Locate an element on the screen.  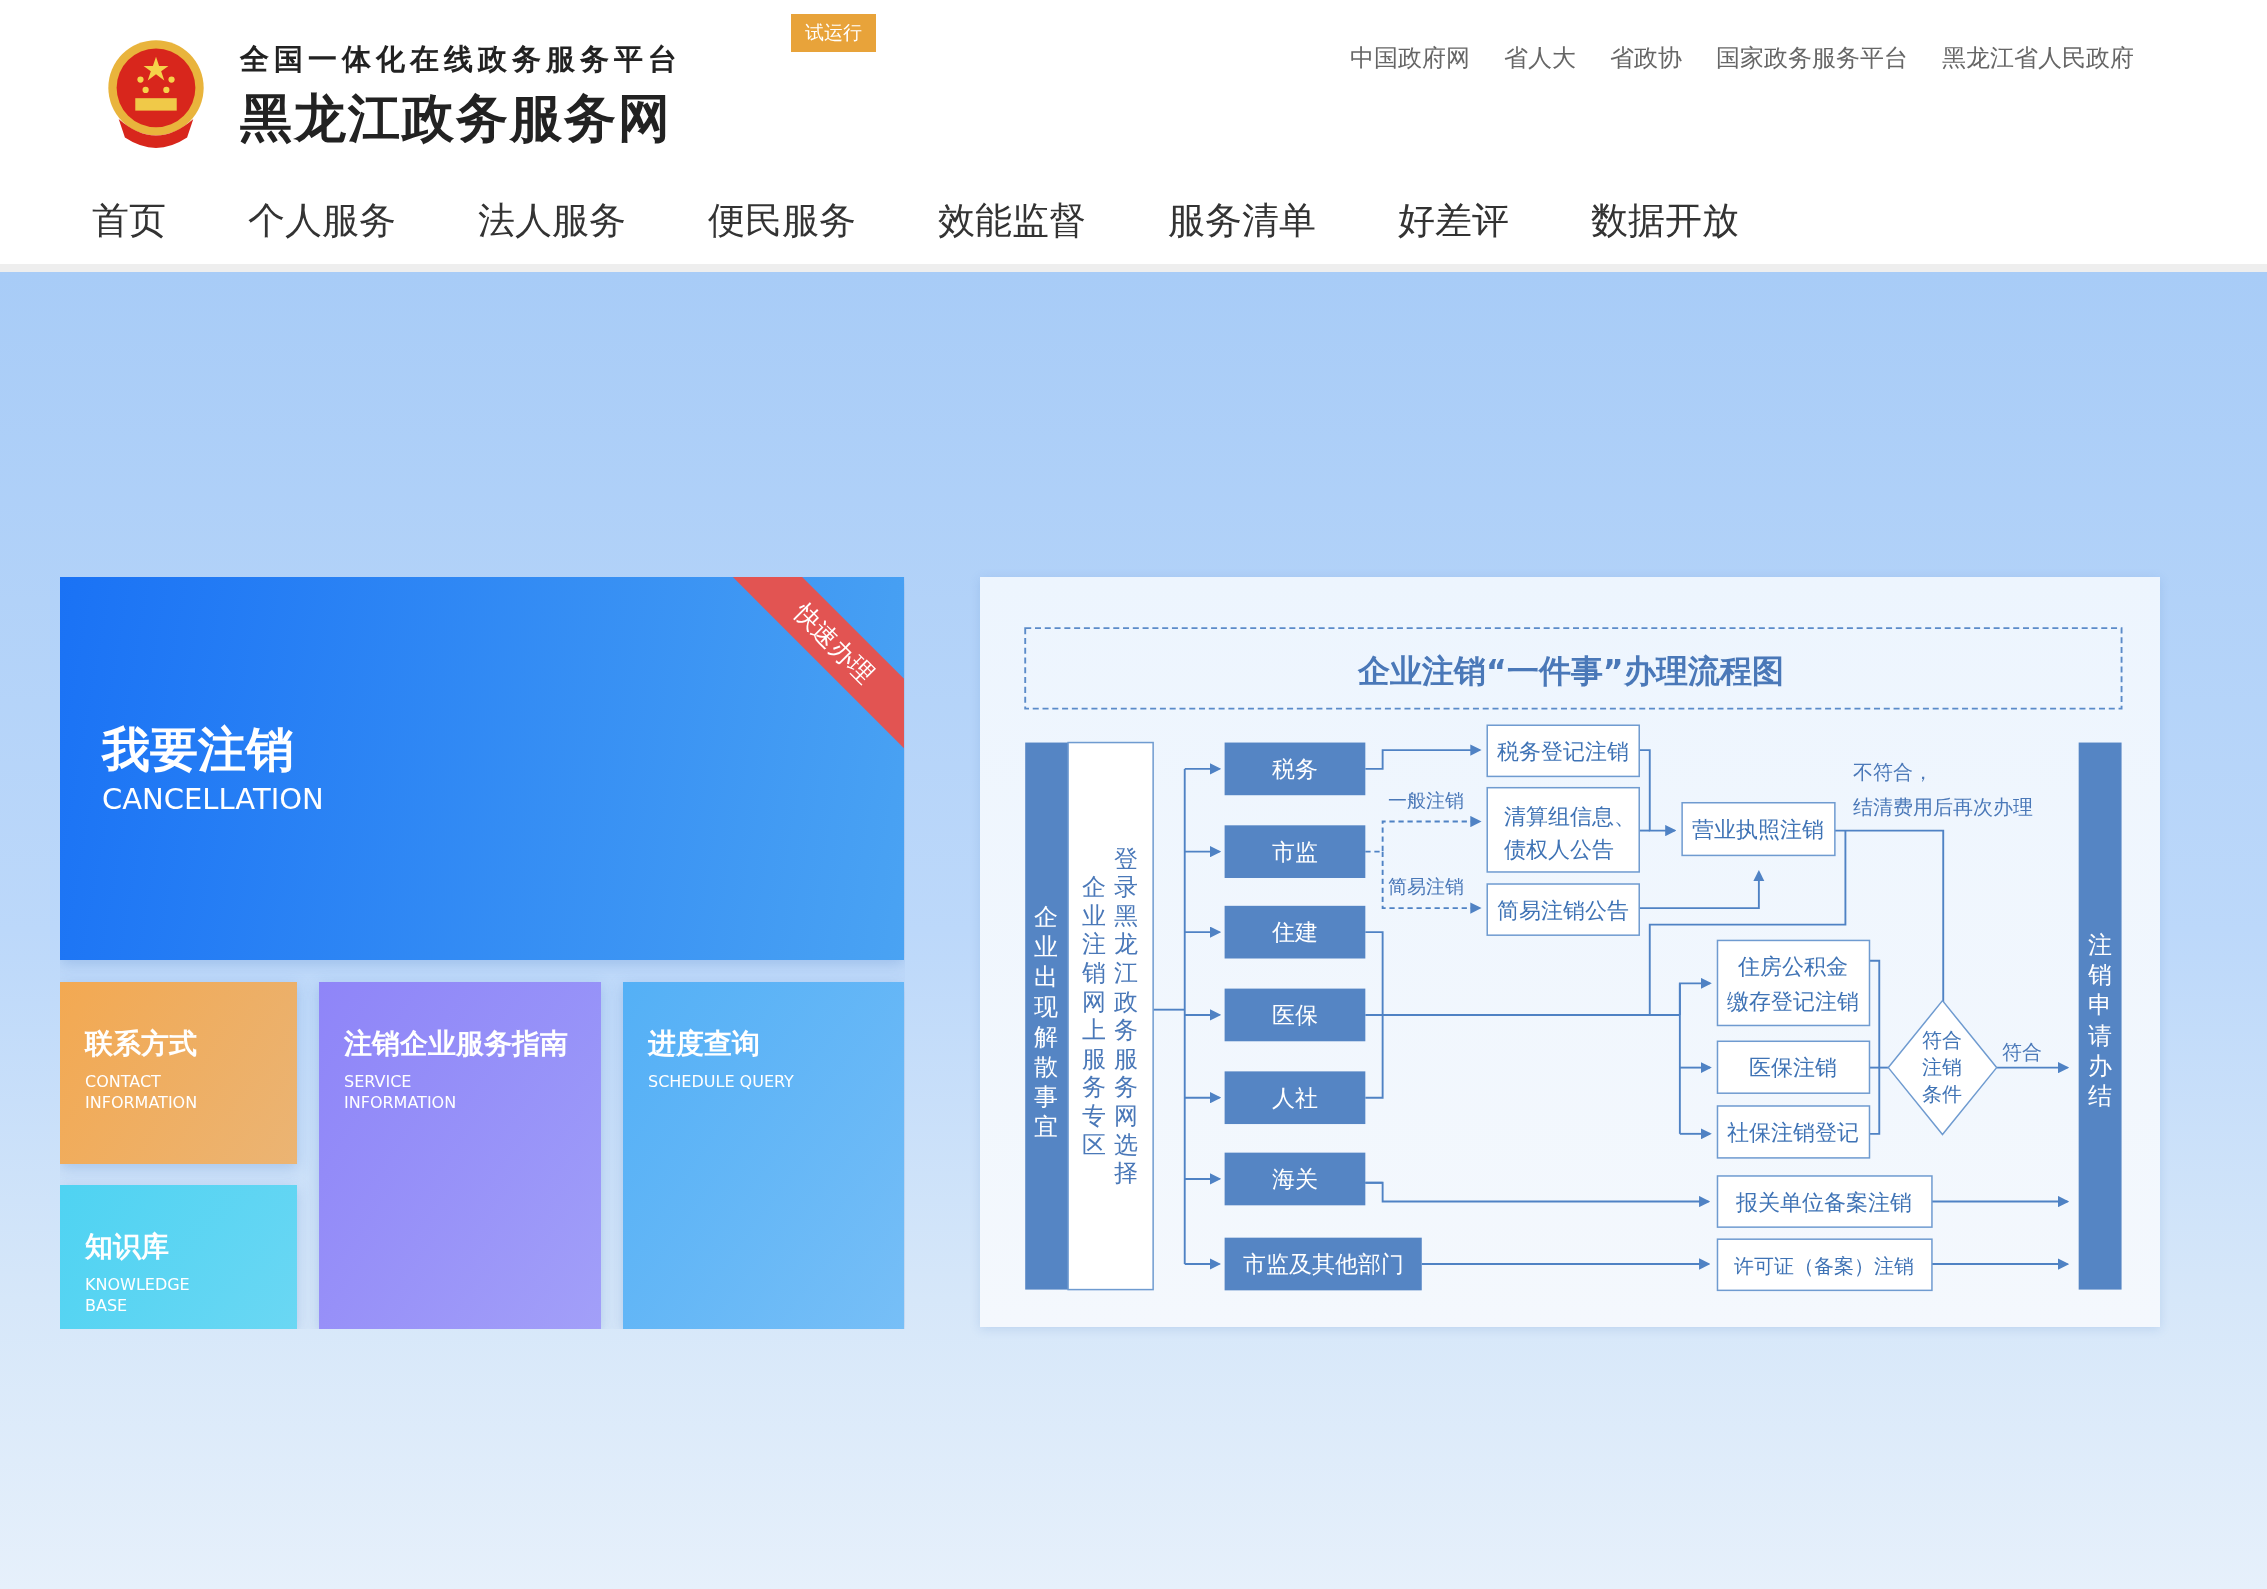
nav-item: 法人服务 is located at coordinates (552, 221).